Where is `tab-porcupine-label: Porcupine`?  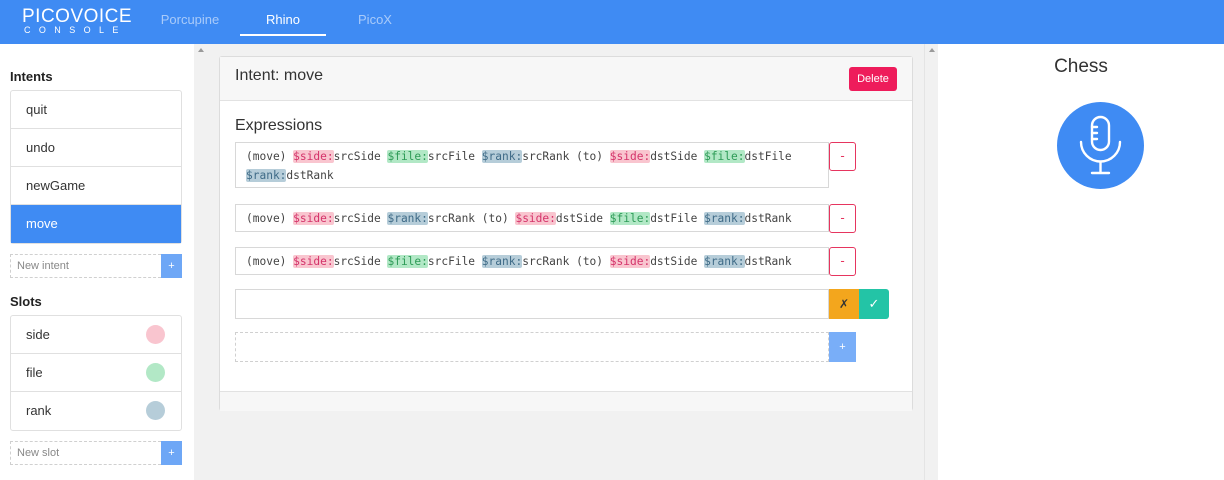 tab-porcupine-label: Porcupine is located at coordinates (190, 19).